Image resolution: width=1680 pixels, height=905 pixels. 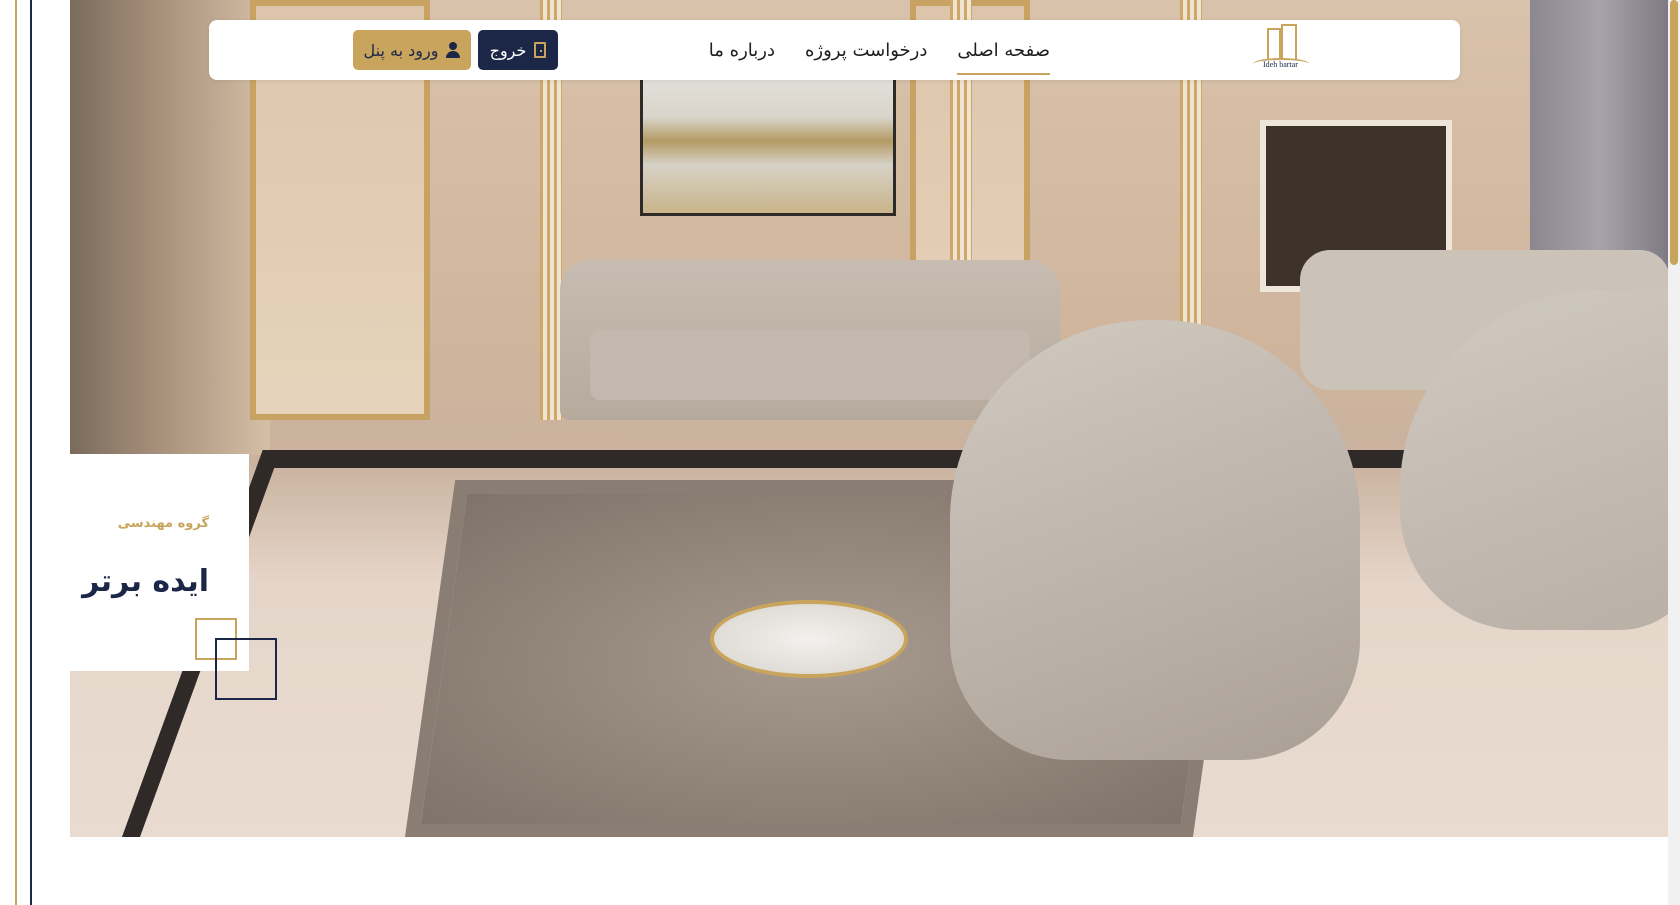 I want to click on decorative-gold-line, so click(x=16, y=452).